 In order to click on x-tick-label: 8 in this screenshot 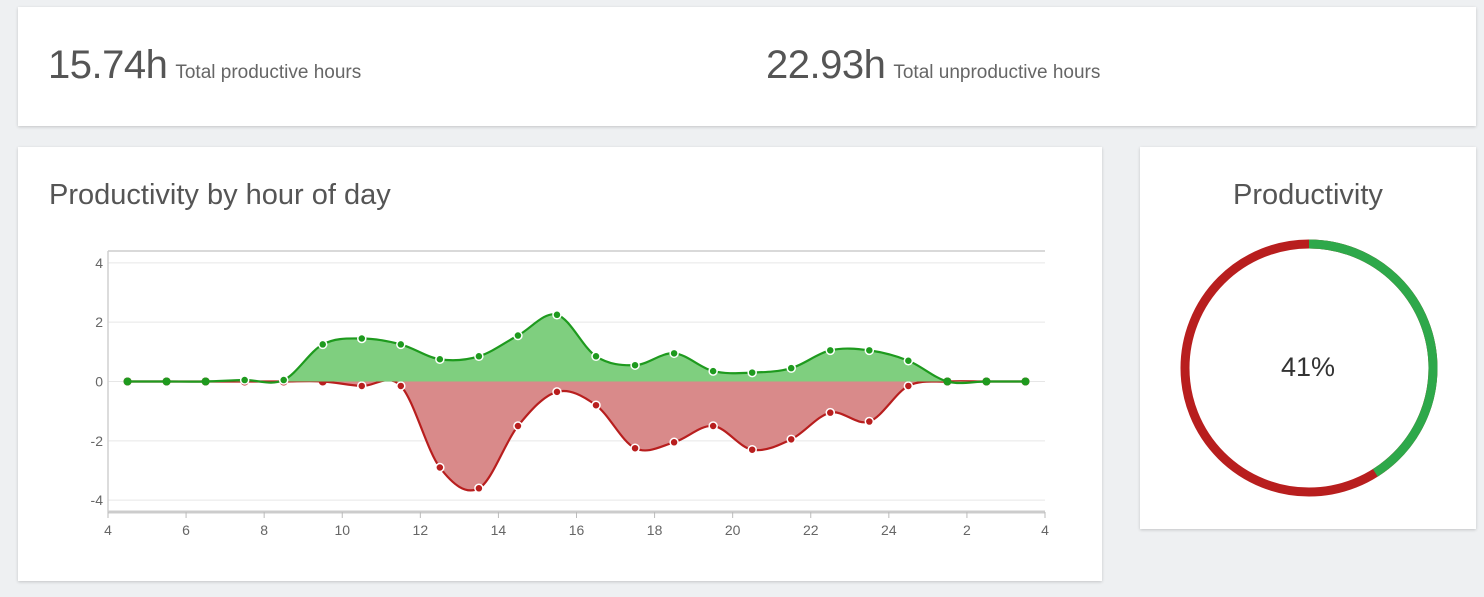, I will do `click(264, 530)`.